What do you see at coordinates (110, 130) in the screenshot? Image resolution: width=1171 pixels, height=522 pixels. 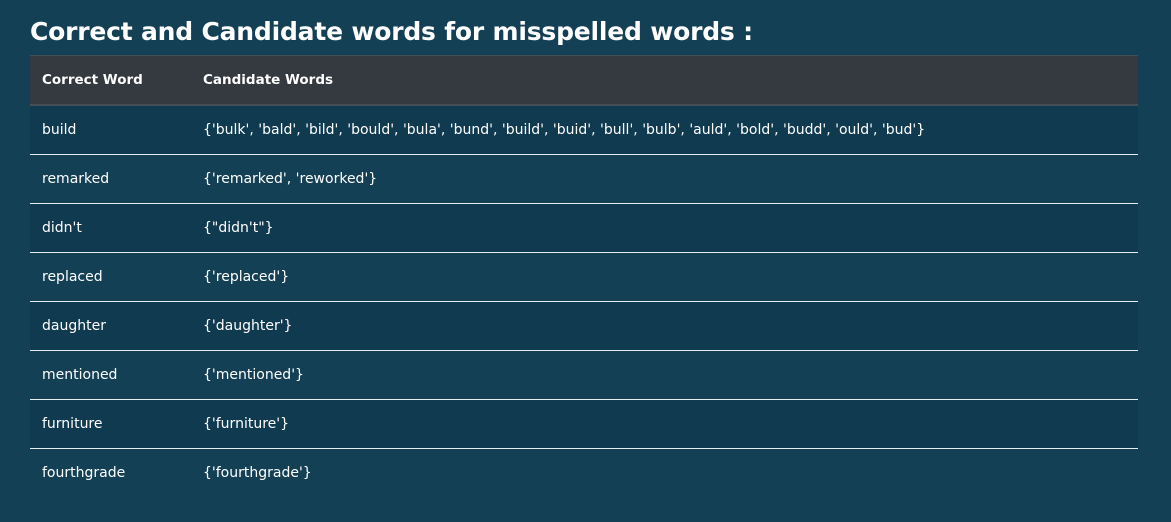 I see `correct-word-cell: build` at bounding box center [110, 130].